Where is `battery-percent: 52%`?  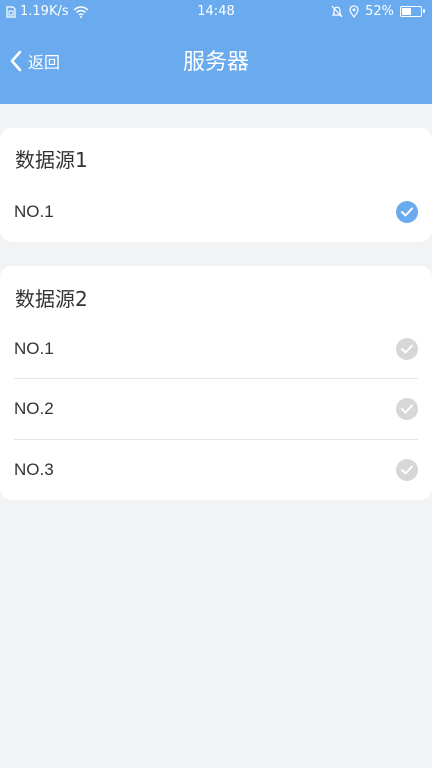 battery-percent: 52% is located at coordinates (379, 11).